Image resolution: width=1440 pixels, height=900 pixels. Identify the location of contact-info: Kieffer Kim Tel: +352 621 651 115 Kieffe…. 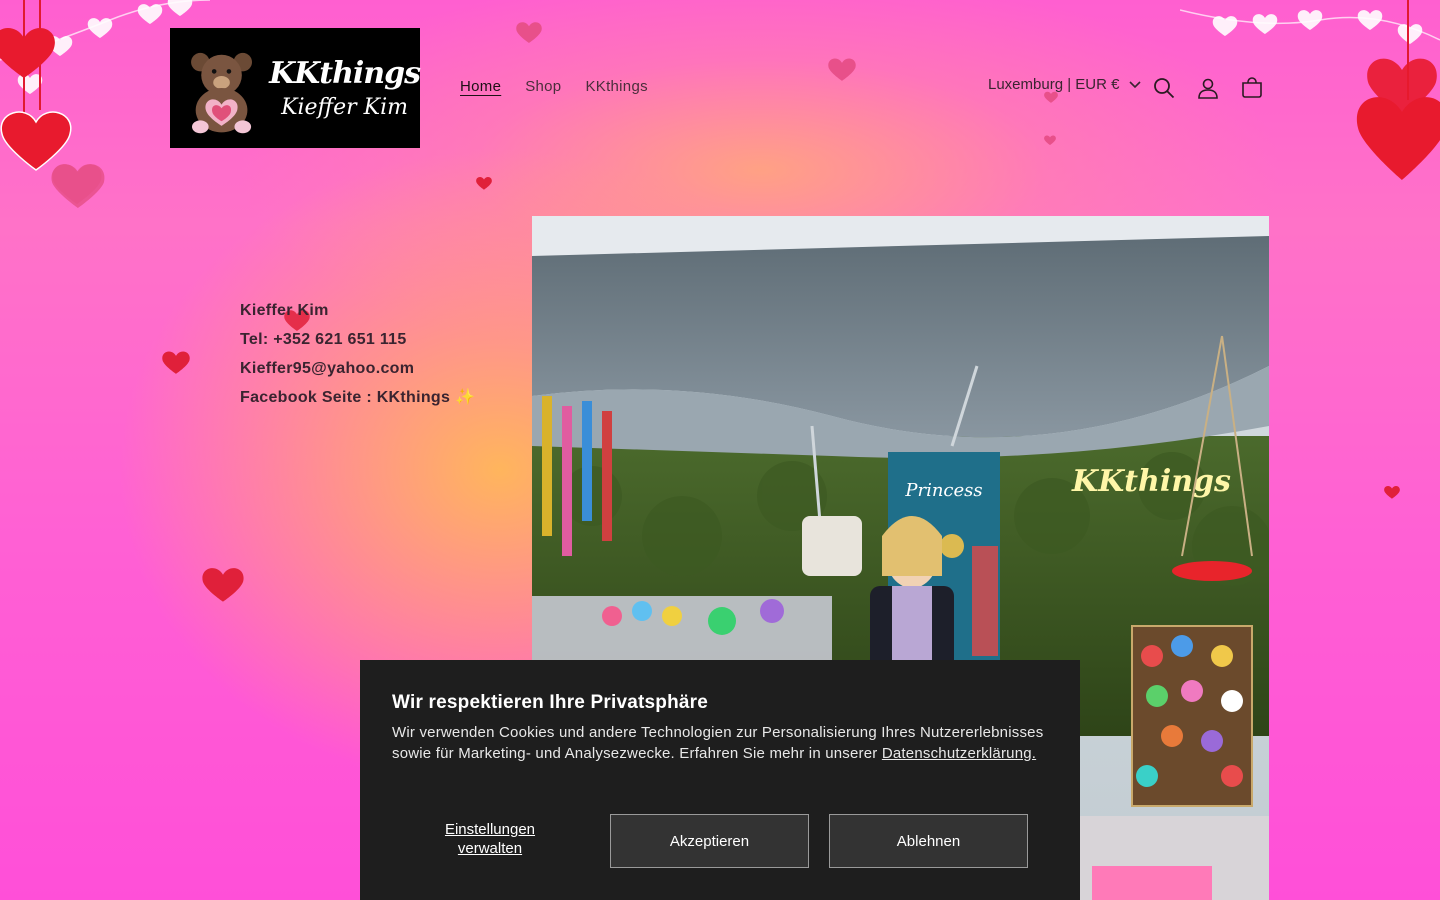
(357, 354).